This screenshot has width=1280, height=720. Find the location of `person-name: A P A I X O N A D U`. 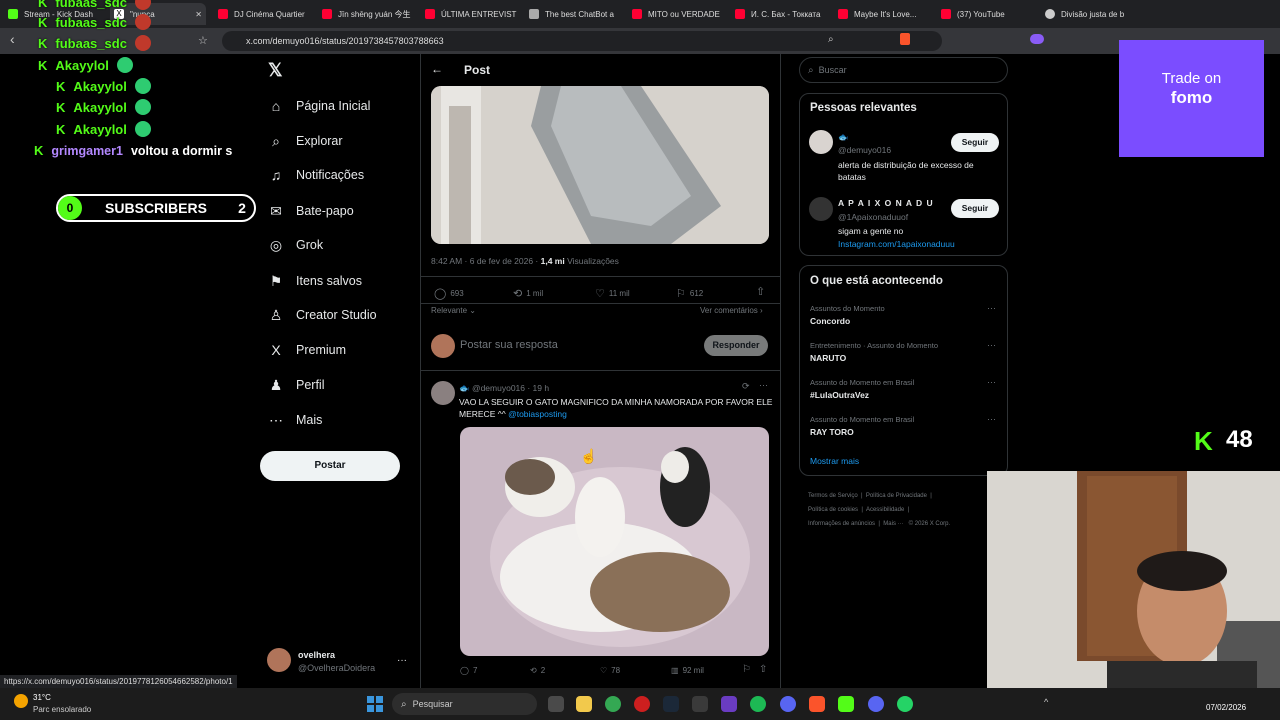

person-name: A P A I X O N A D U is located at coordinates (886, 203).